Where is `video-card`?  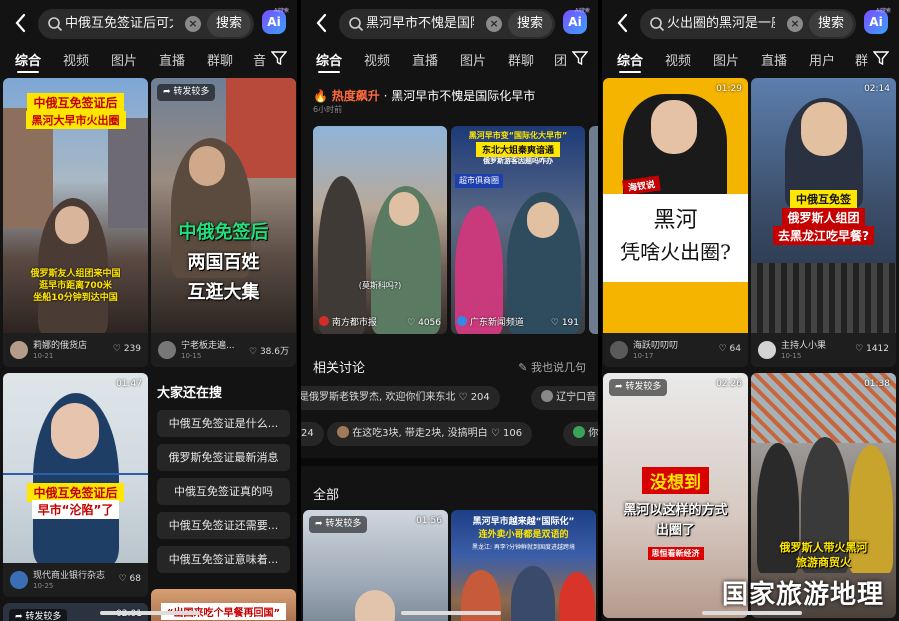
video-card is located at coordinates (593, 230).